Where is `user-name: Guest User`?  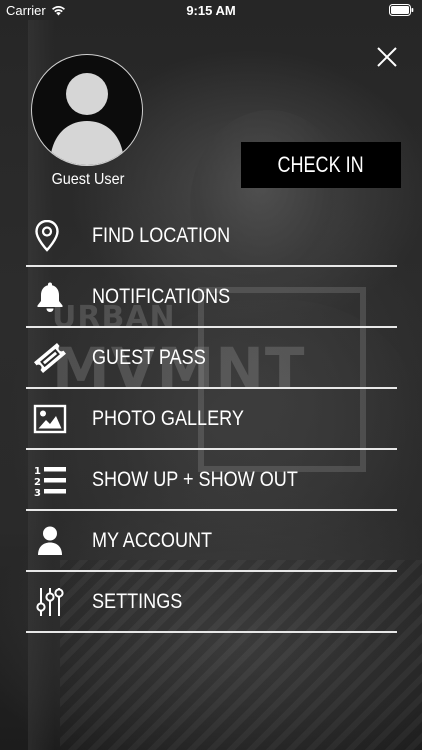 user-name: Guest User is located at coordinates (88, 179).